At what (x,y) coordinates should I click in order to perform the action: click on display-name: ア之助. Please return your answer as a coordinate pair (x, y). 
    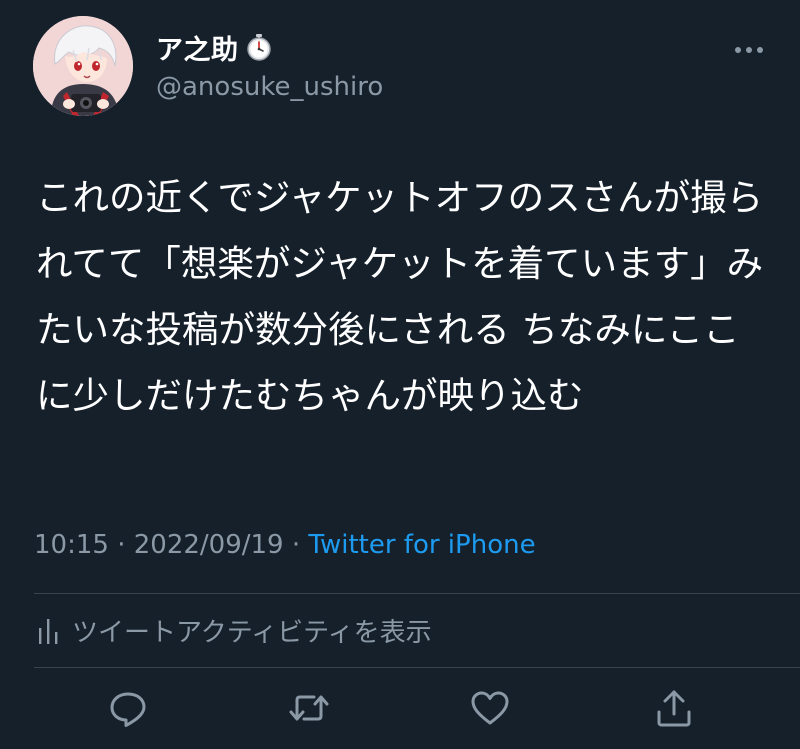
    Looking at the image, I should click on (197, 47).